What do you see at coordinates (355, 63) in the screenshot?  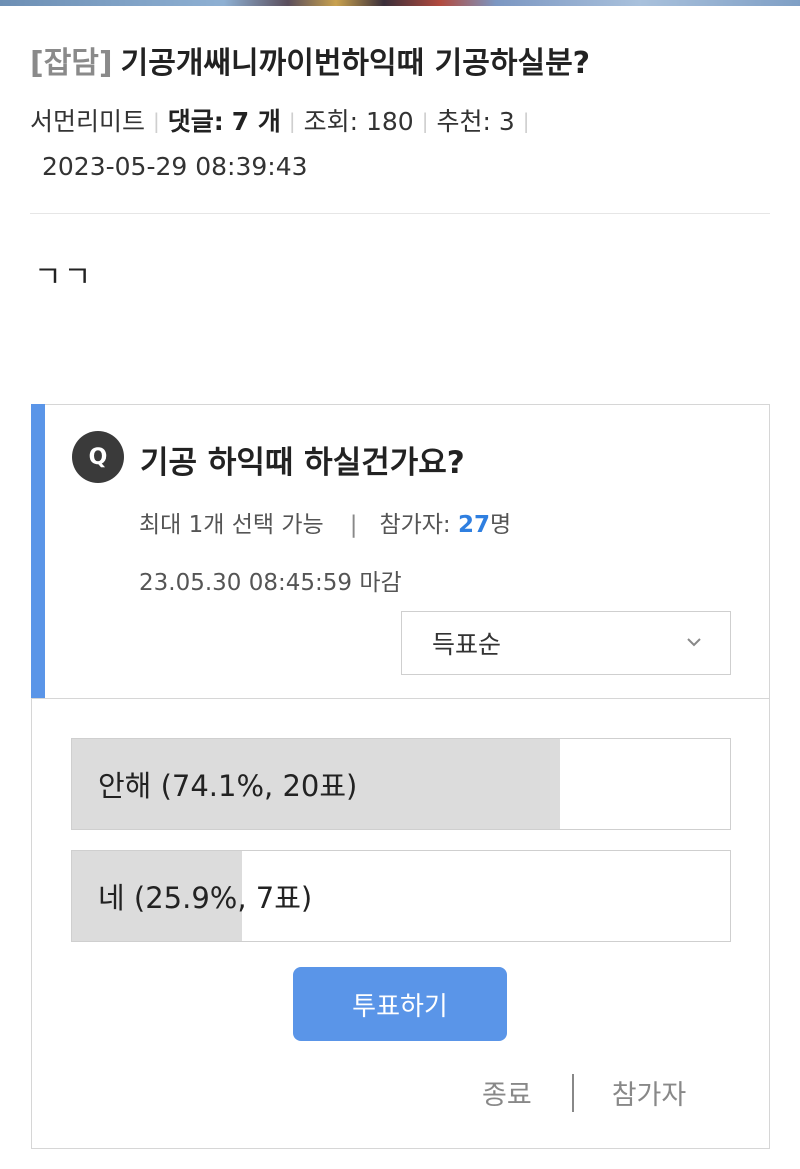 I see `post-title-text: 기공개쌔니까이번하익때 기공하실분?` at bounding box center [355, 63].